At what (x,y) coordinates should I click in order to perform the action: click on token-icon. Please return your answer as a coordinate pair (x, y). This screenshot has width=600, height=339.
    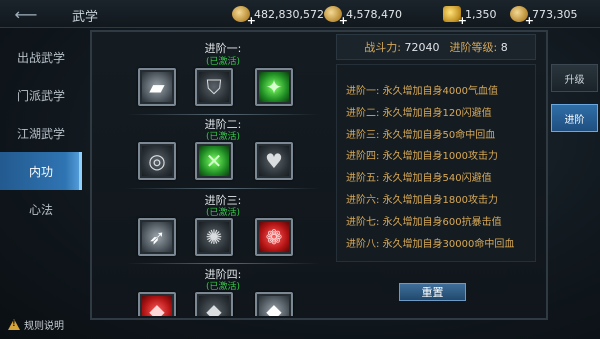
    Looking at the image, I should click on (455, 16).